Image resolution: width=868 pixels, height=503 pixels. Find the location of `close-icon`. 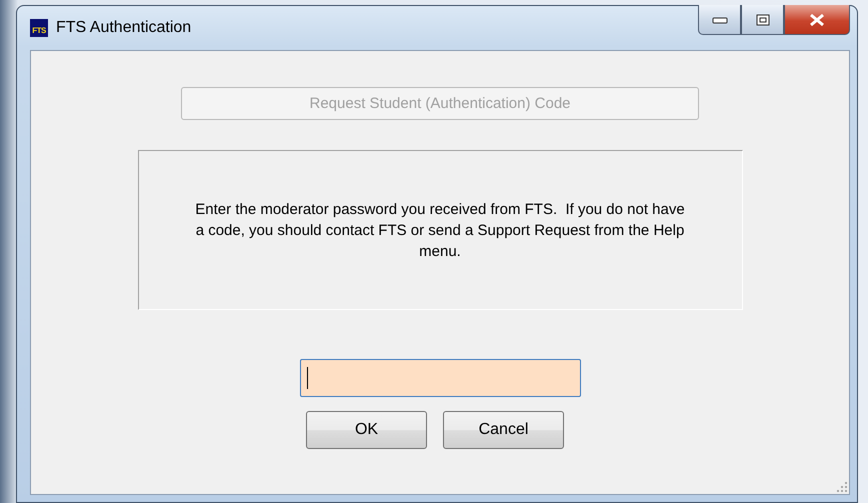

close-icon is located at coordinates (817, 19).